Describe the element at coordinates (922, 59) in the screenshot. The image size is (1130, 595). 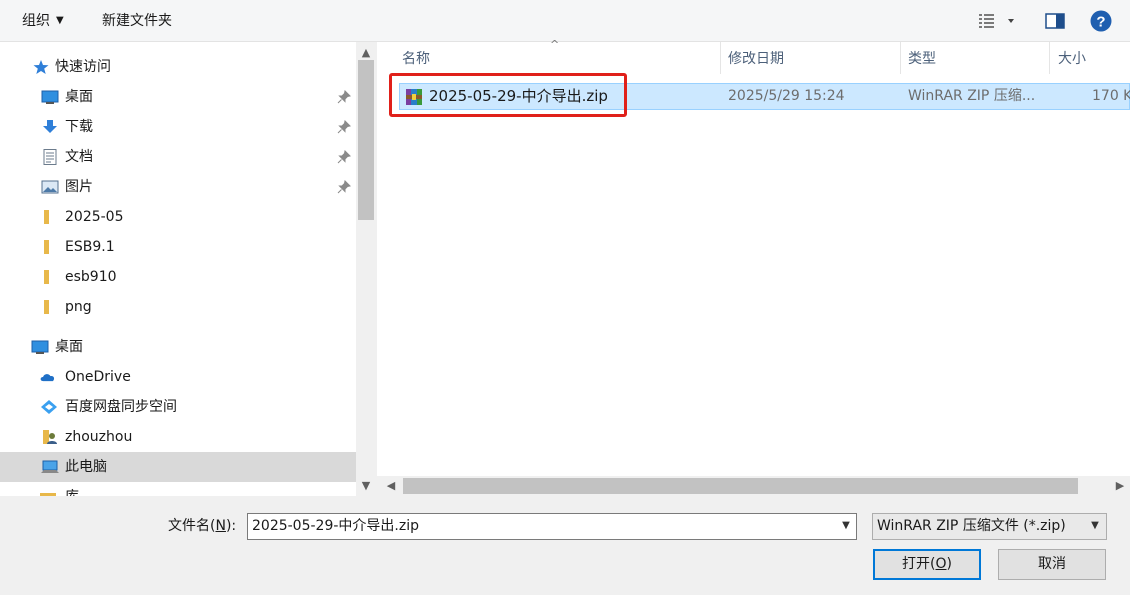
I see `column-header-type: 类型` at that location.